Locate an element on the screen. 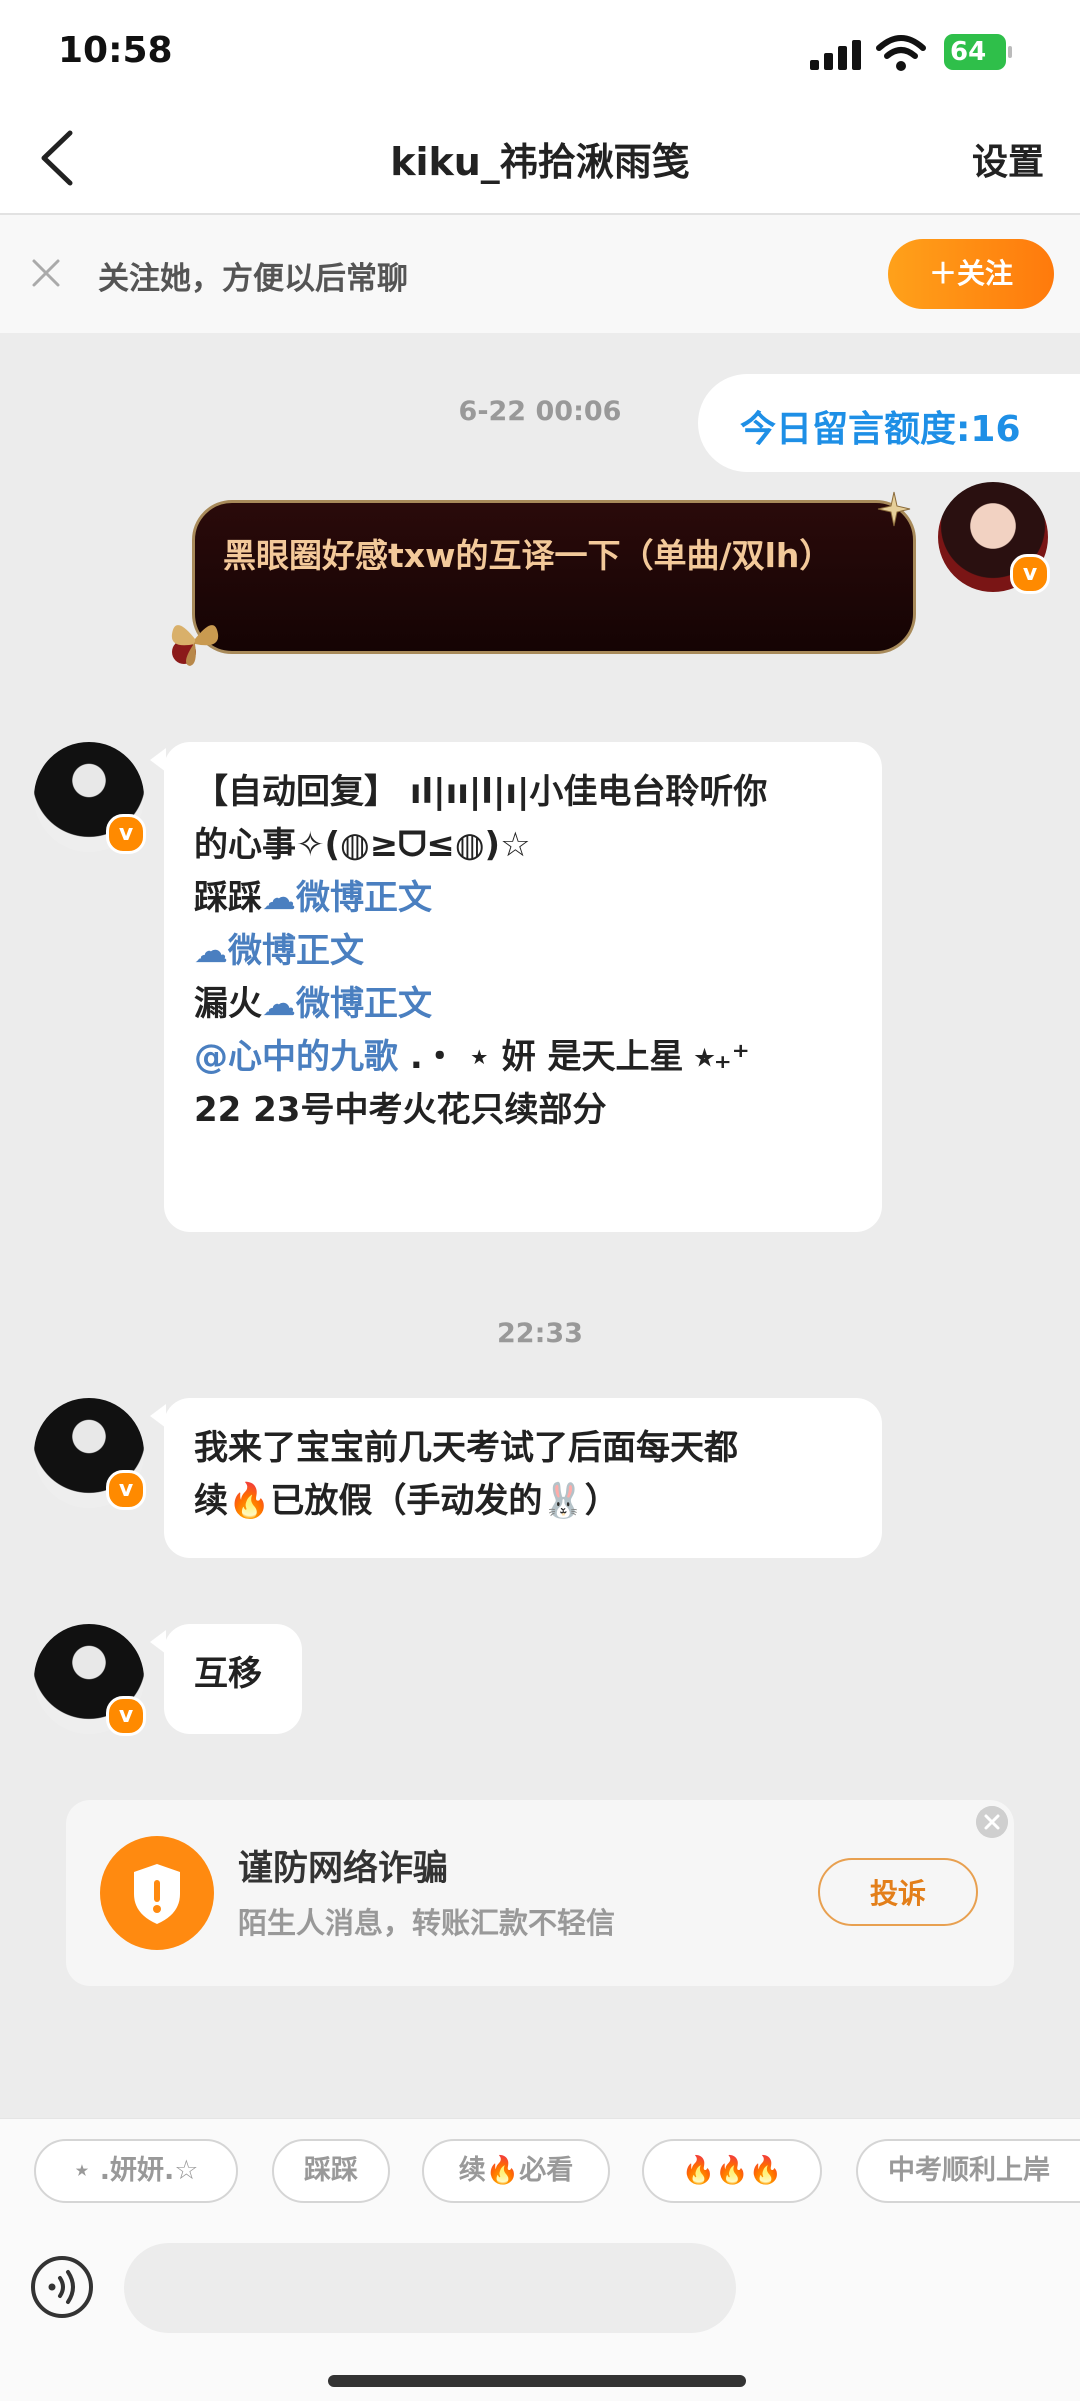 This screenshot has width=1080, height=2401. auto-reply-line: 22 23号中考火花只续部分 is located at coordinates (400, 1110).